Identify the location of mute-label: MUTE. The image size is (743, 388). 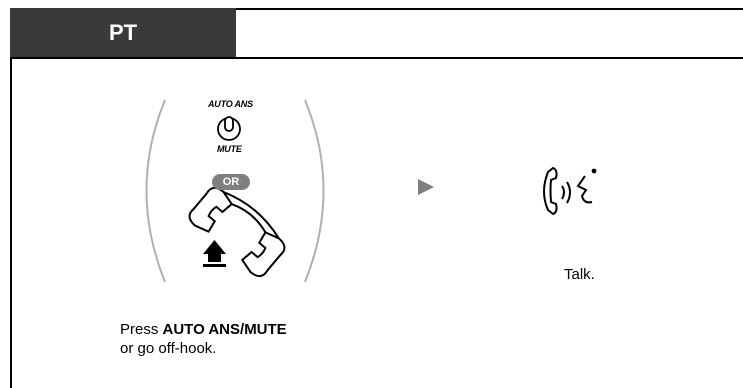
(229, 149).